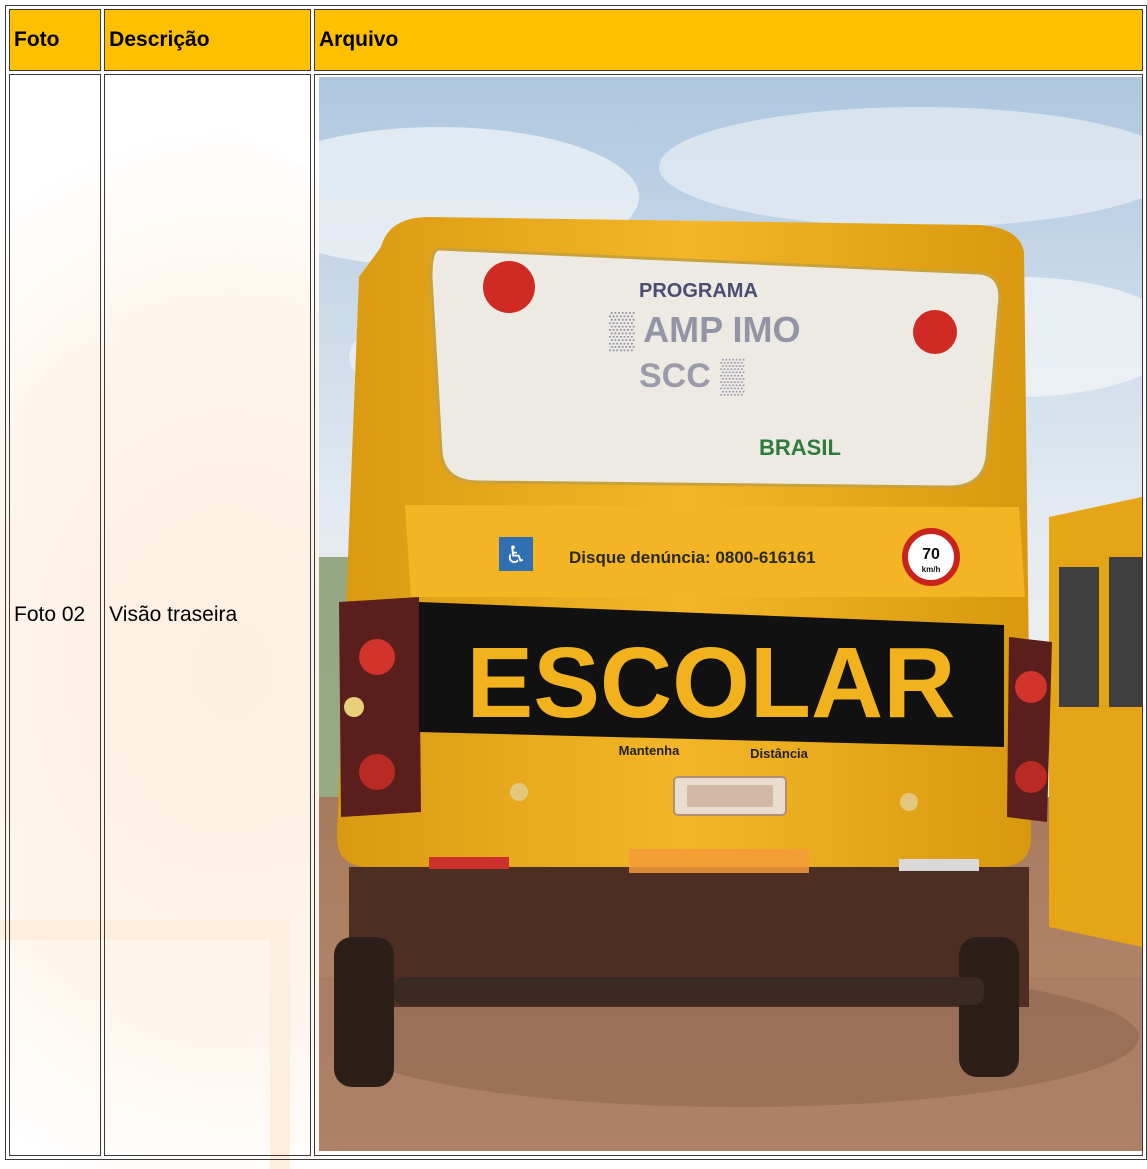 The height and width of the screenshot is (1169, 1147). What do you see at coordinates (931, 569) in the screenshot?
I see `speed-unit-text: km/h` at bounding box center [931, 569].